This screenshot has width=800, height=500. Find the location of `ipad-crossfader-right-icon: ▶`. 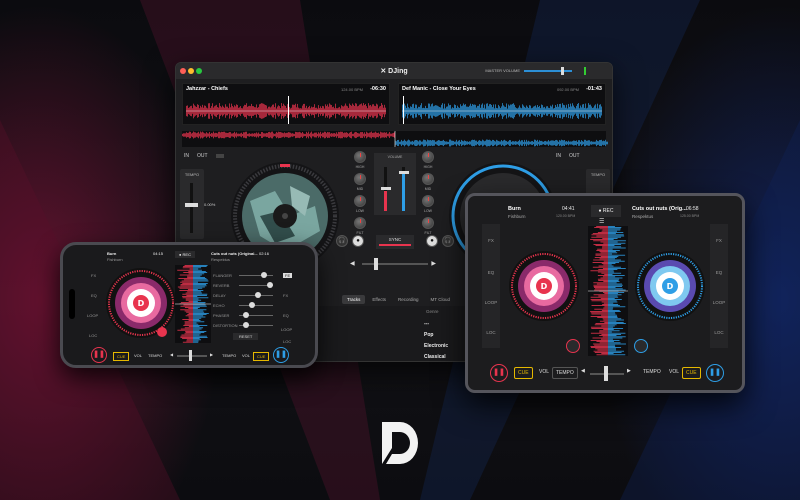

ipad-crossfader-right-icon: ▶ is located at coordinates (629, 371).